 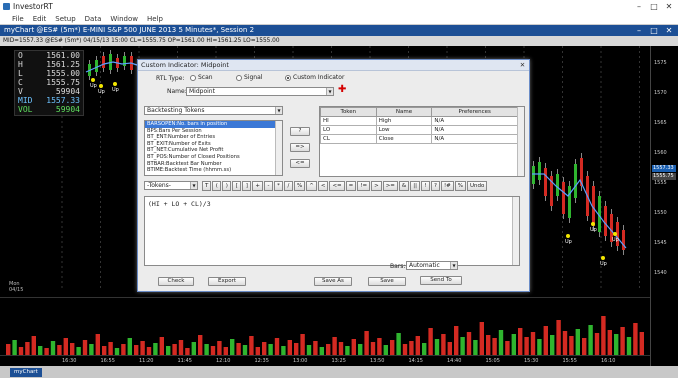 I want to click on operator-button: <=, so click(x=337, y=186).